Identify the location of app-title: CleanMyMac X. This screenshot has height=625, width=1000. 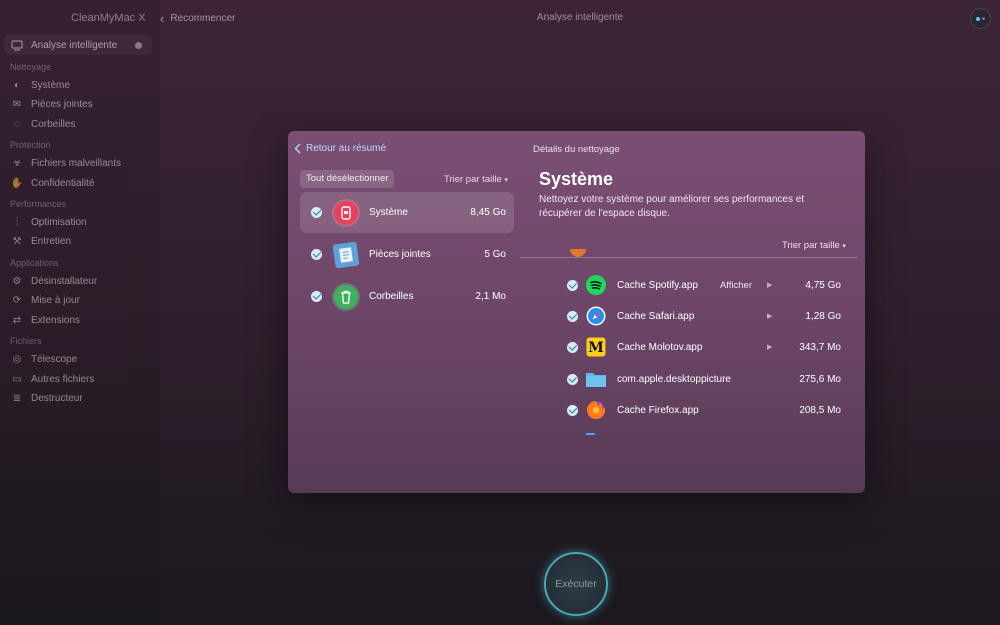
(108, 18).